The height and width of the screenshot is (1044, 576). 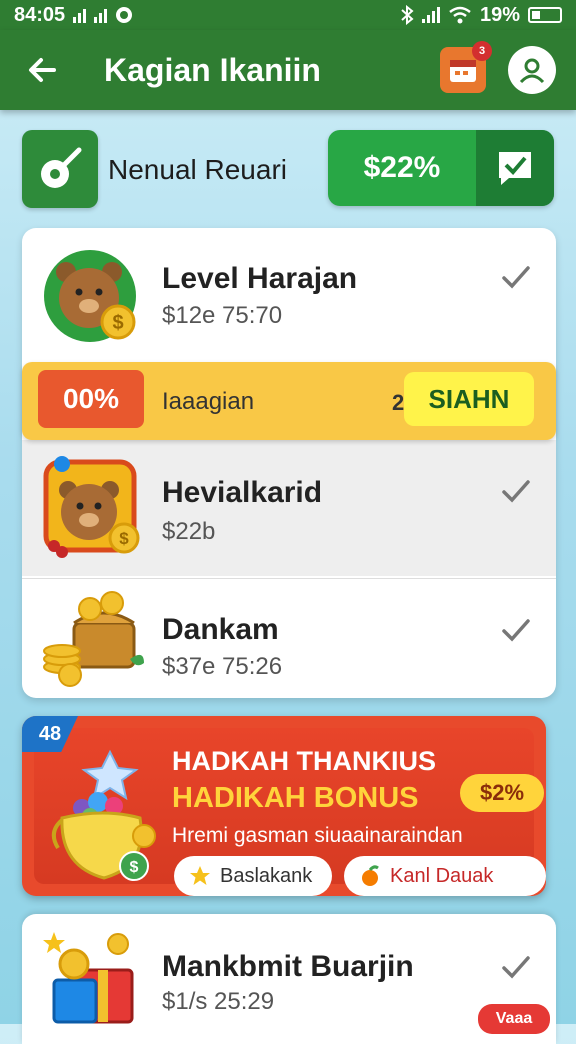 I want to click on item-subtitle: $22b, so click(x=189, y=531).